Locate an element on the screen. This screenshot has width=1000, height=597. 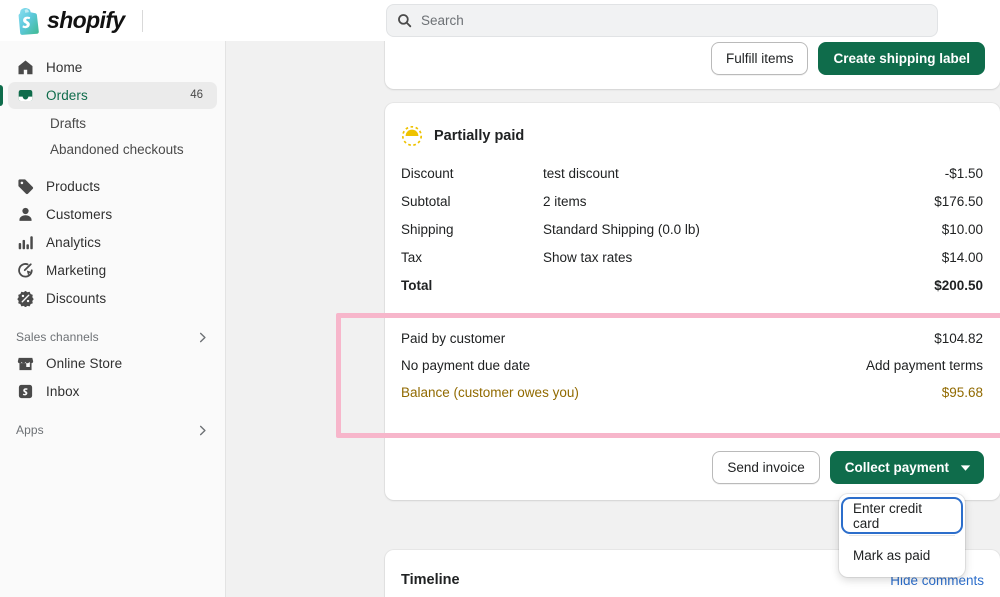
collect-payment-button: Collect payment is located at coordinates (906, 467).